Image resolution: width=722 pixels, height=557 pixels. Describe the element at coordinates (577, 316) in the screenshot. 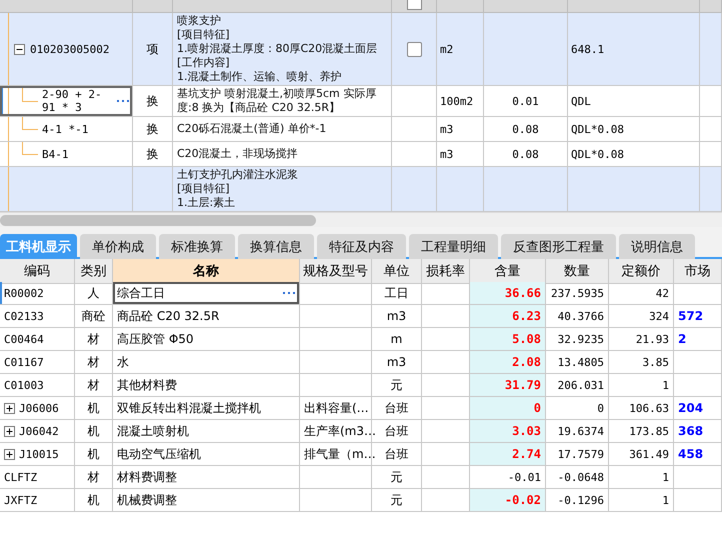

I see `quantity-cell: 40.3766` at that location.